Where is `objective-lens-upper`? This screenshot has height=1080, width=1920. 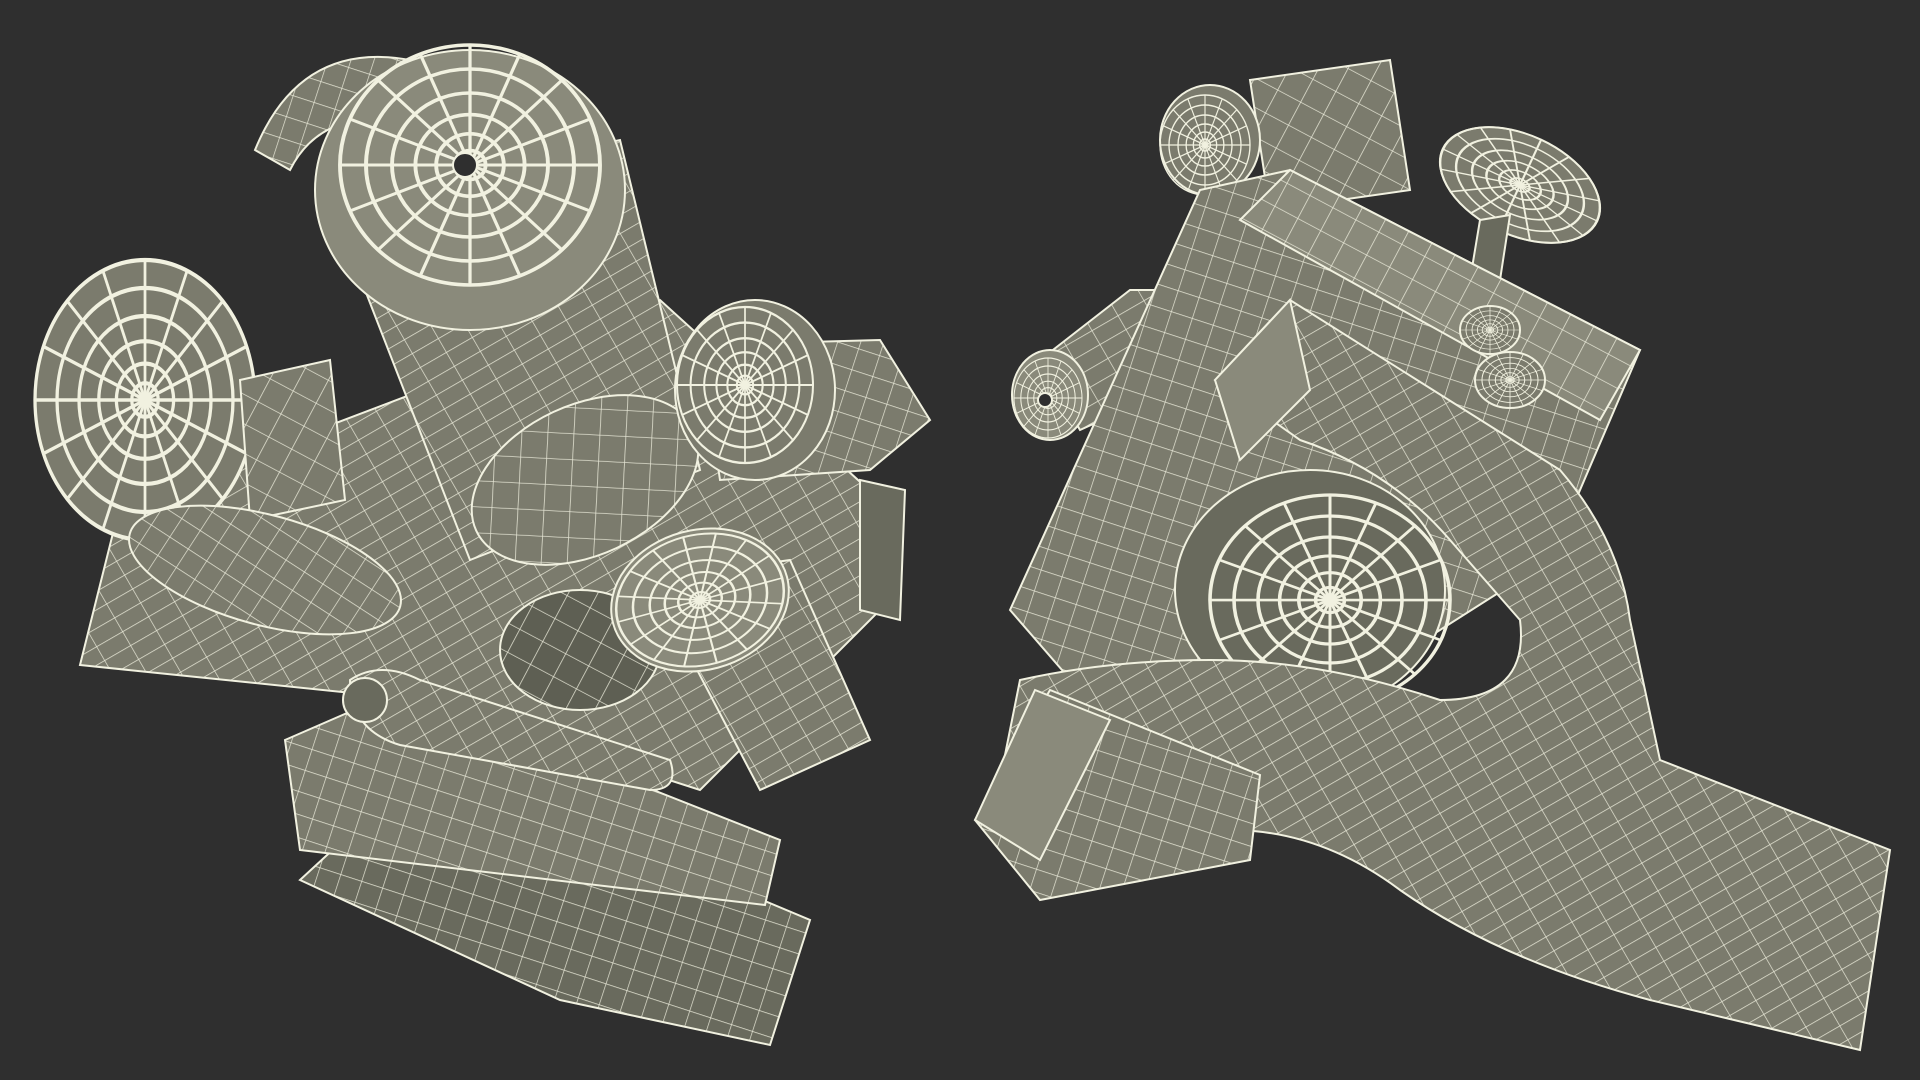
objective-lens-upper is located at coordinates (803, 390).